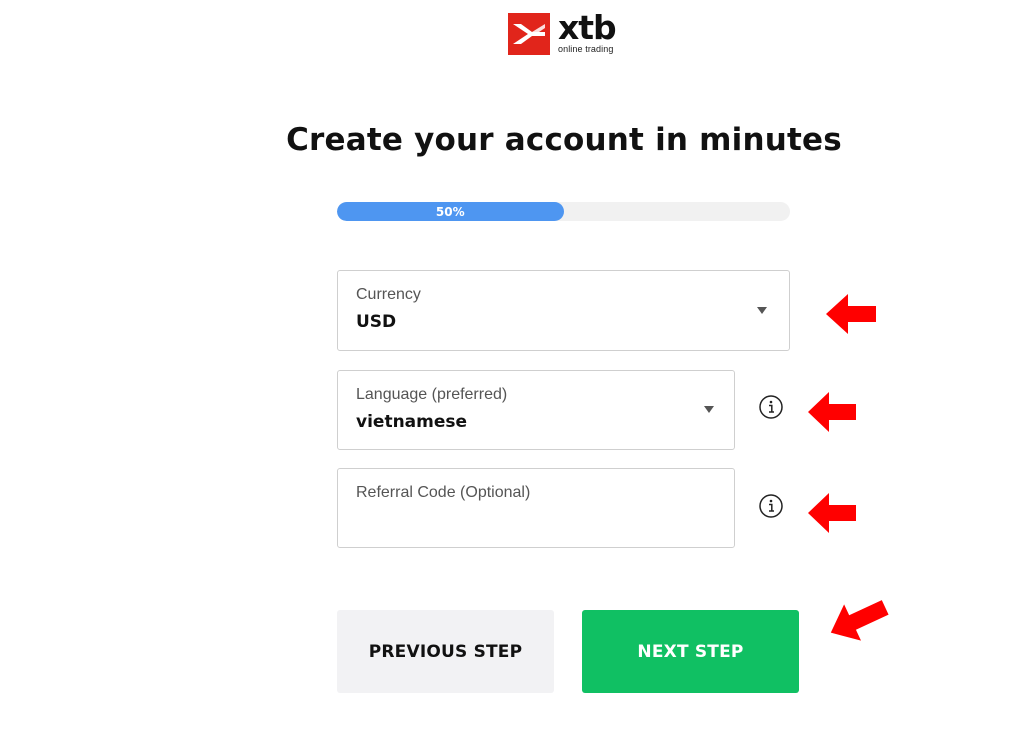 The width and height of the screenshot is (1024, 743). Describe the element at coordinates (771, 506) in the screenshot. I see `referral-info-icon` at that location.